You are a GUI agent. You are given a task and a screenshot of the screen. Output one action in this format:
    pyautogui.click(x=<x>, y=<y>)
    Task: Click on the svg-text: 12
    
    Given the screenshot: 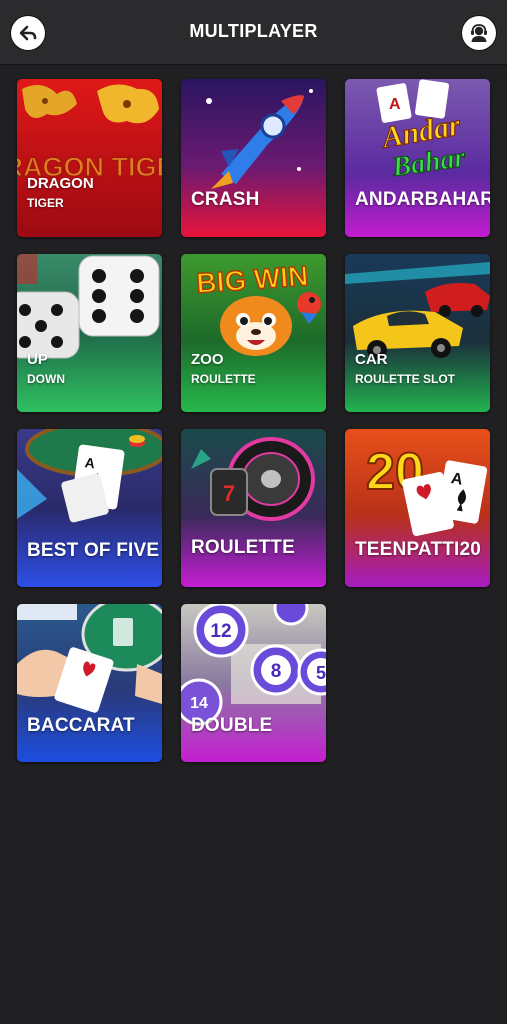 What is the action you would take?
    pyautogui.click(x=220, y=631)
    